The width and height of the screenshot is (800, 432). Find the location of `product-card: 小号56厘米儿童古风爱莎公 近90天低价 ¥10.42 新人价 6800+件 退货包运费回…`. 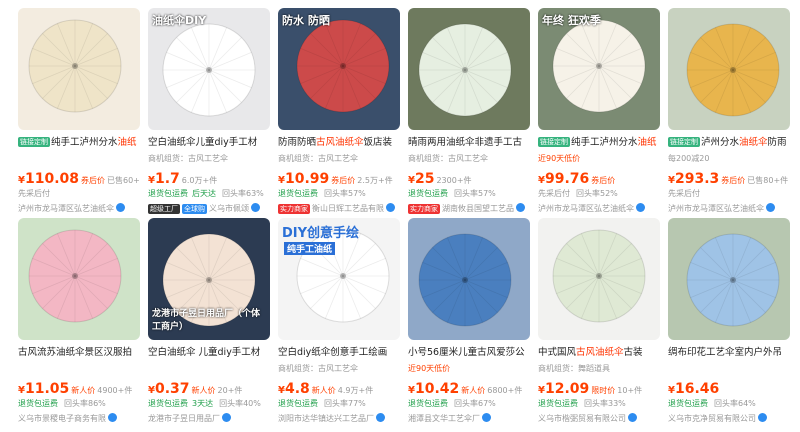

product-card: 小号56厘米儿童古风爱莎公 近90天低价 ¥10.42 新人价 6800+件 退货包运费回… is located at coordinates (469, 323).